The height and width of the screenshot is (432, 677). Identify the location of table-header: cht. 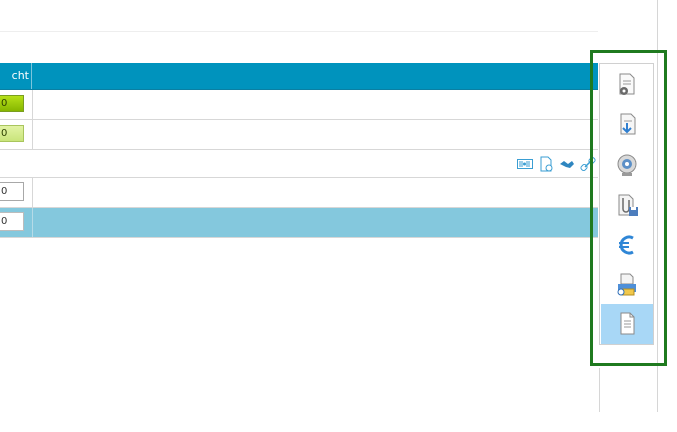
(299, 76).